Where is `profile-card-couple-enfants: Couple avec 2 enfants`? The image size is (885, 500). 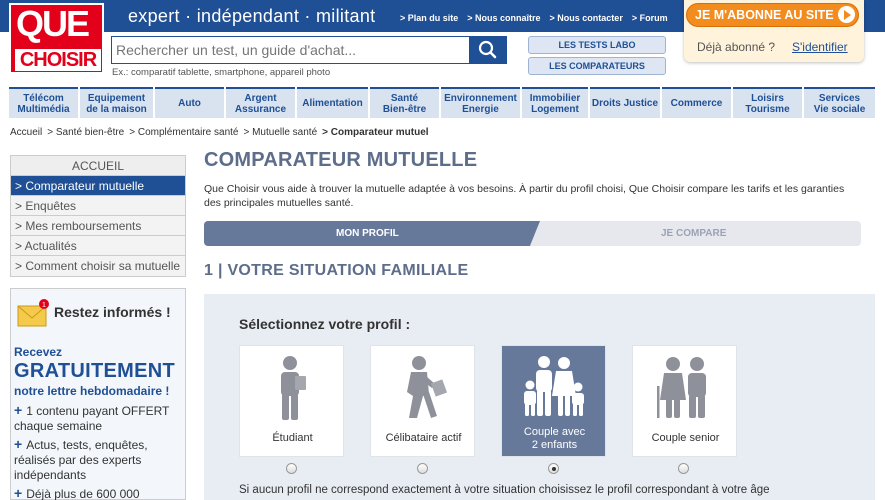 profile-card-couple-enfants: Couple avec 2 enfants is located at coordinates (553, 401).